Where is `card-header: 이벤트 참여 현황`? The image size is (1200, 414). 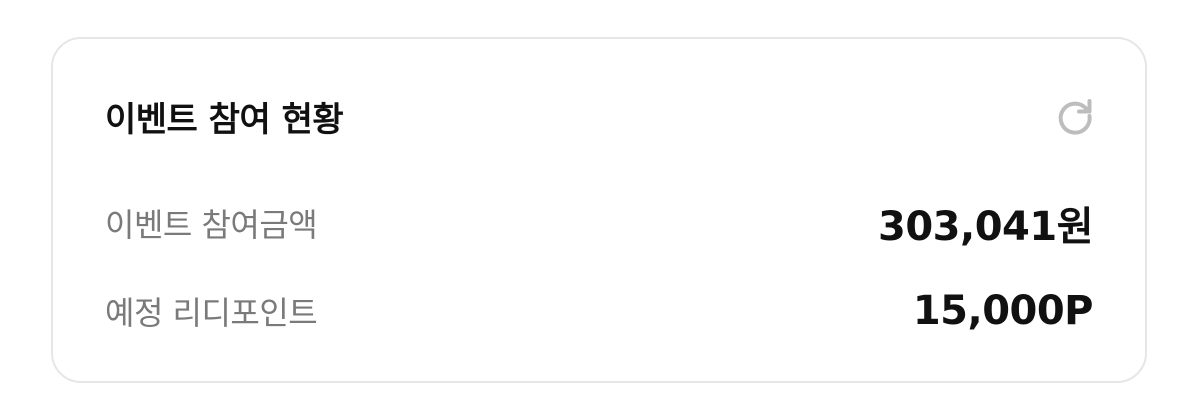
card-header: 이벤트 참여 현황 is located at coordinates (599, 116).